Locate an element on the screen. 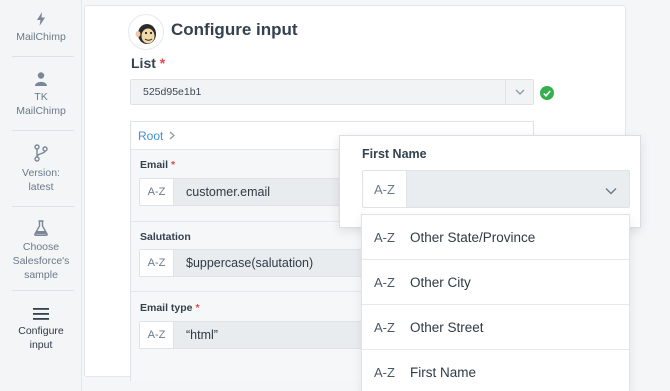 The width and height of the screenshot is (670, 391). option-label: Other City is located at coordinates (440, 282).